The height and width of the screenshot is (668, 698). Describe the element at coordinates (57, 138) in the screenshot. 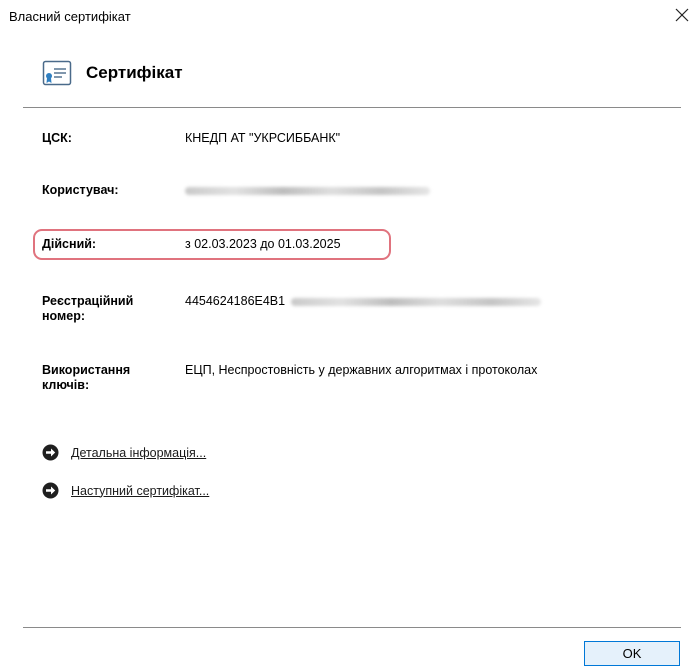

I see `csk-label: ЦСК:` at that location.